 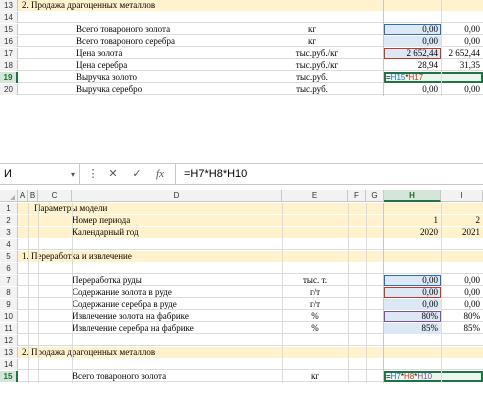 What do you see at coordinates (9, 328) in the screenshot?
I see `row-header: 11` at bounding box center [9, 328].